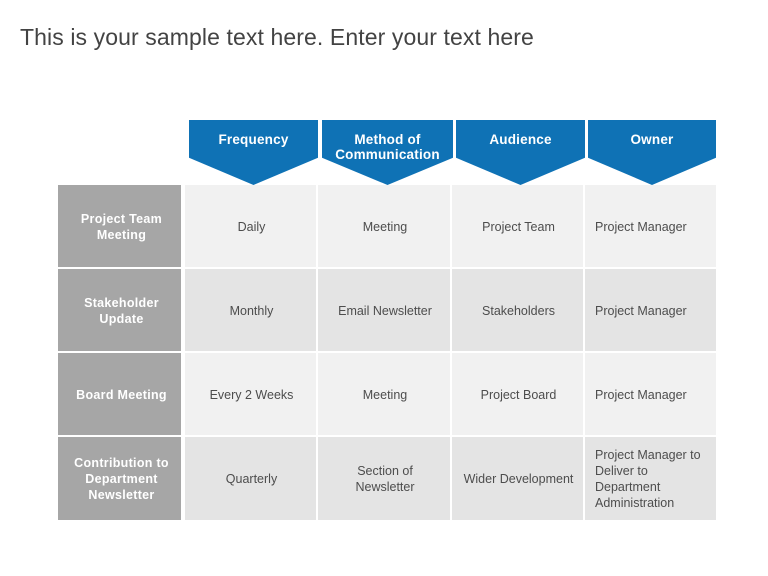 The width and height of the screenshot is (768, 576). I want to click on row-header-project-team-meeting: Project Team Meeting, so click(121, 226).